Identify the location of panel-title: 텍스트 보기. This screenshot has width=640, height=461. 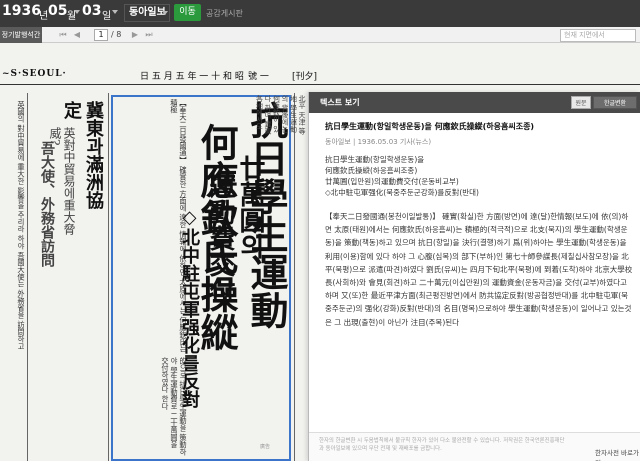
(340, 102).